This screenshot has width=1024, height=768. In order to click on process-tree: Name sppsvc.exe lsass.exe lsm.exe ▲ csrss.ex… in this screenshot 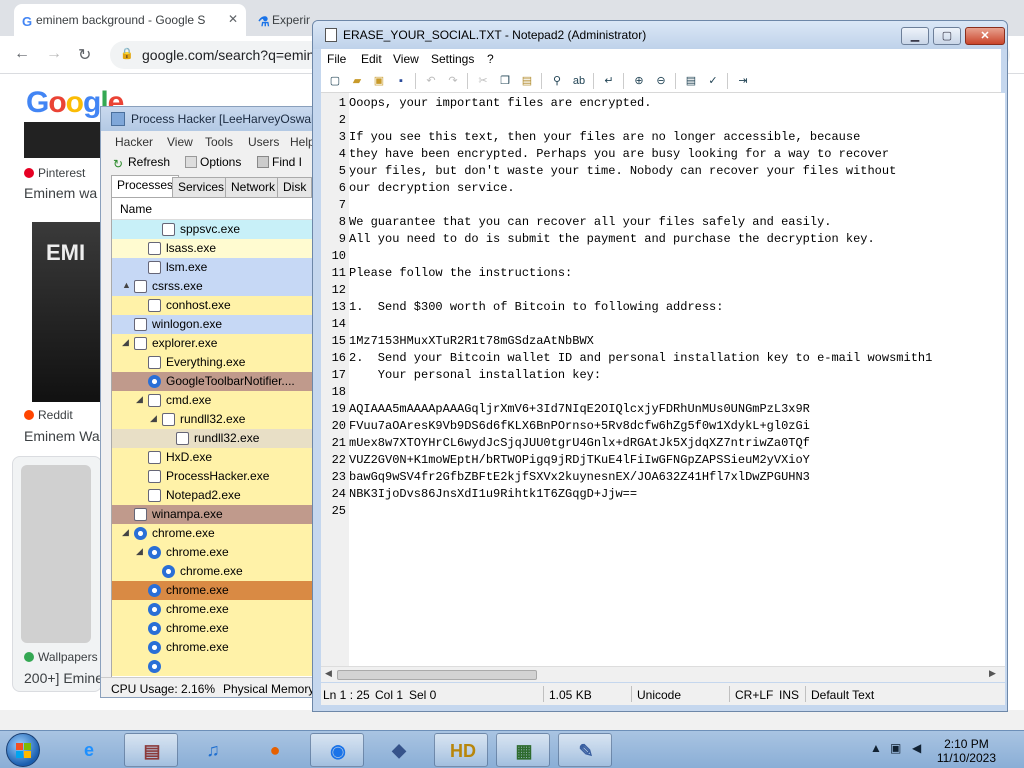, I will do `click(215, 447)`.